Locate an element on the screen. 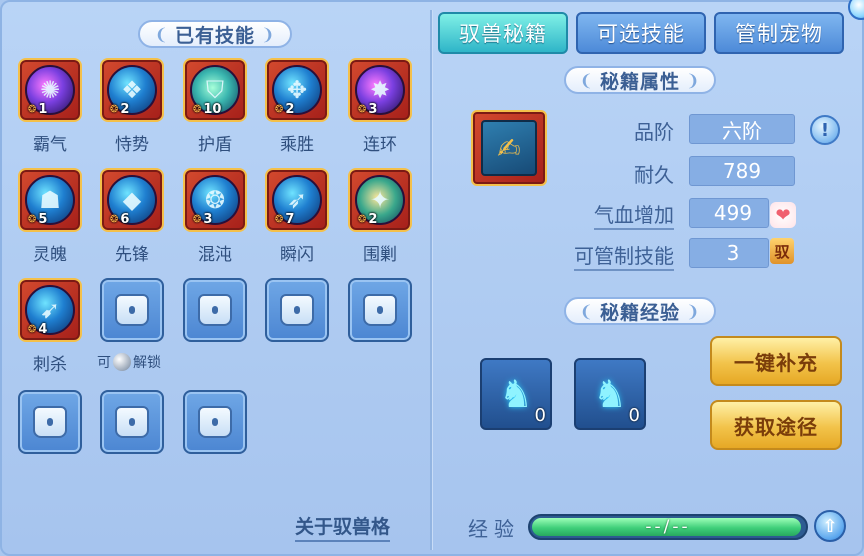 The image size is (864, 556). skill-slot: ◆ ❂ 6 is located at coordinates (132, 200).